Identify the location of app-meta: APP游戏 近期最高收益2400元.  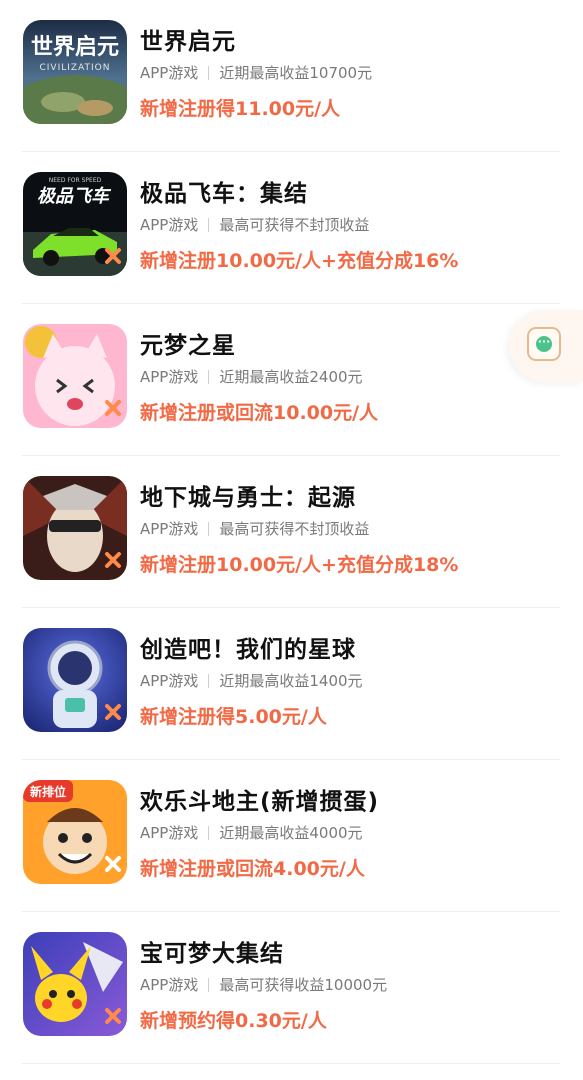
(251, 376).